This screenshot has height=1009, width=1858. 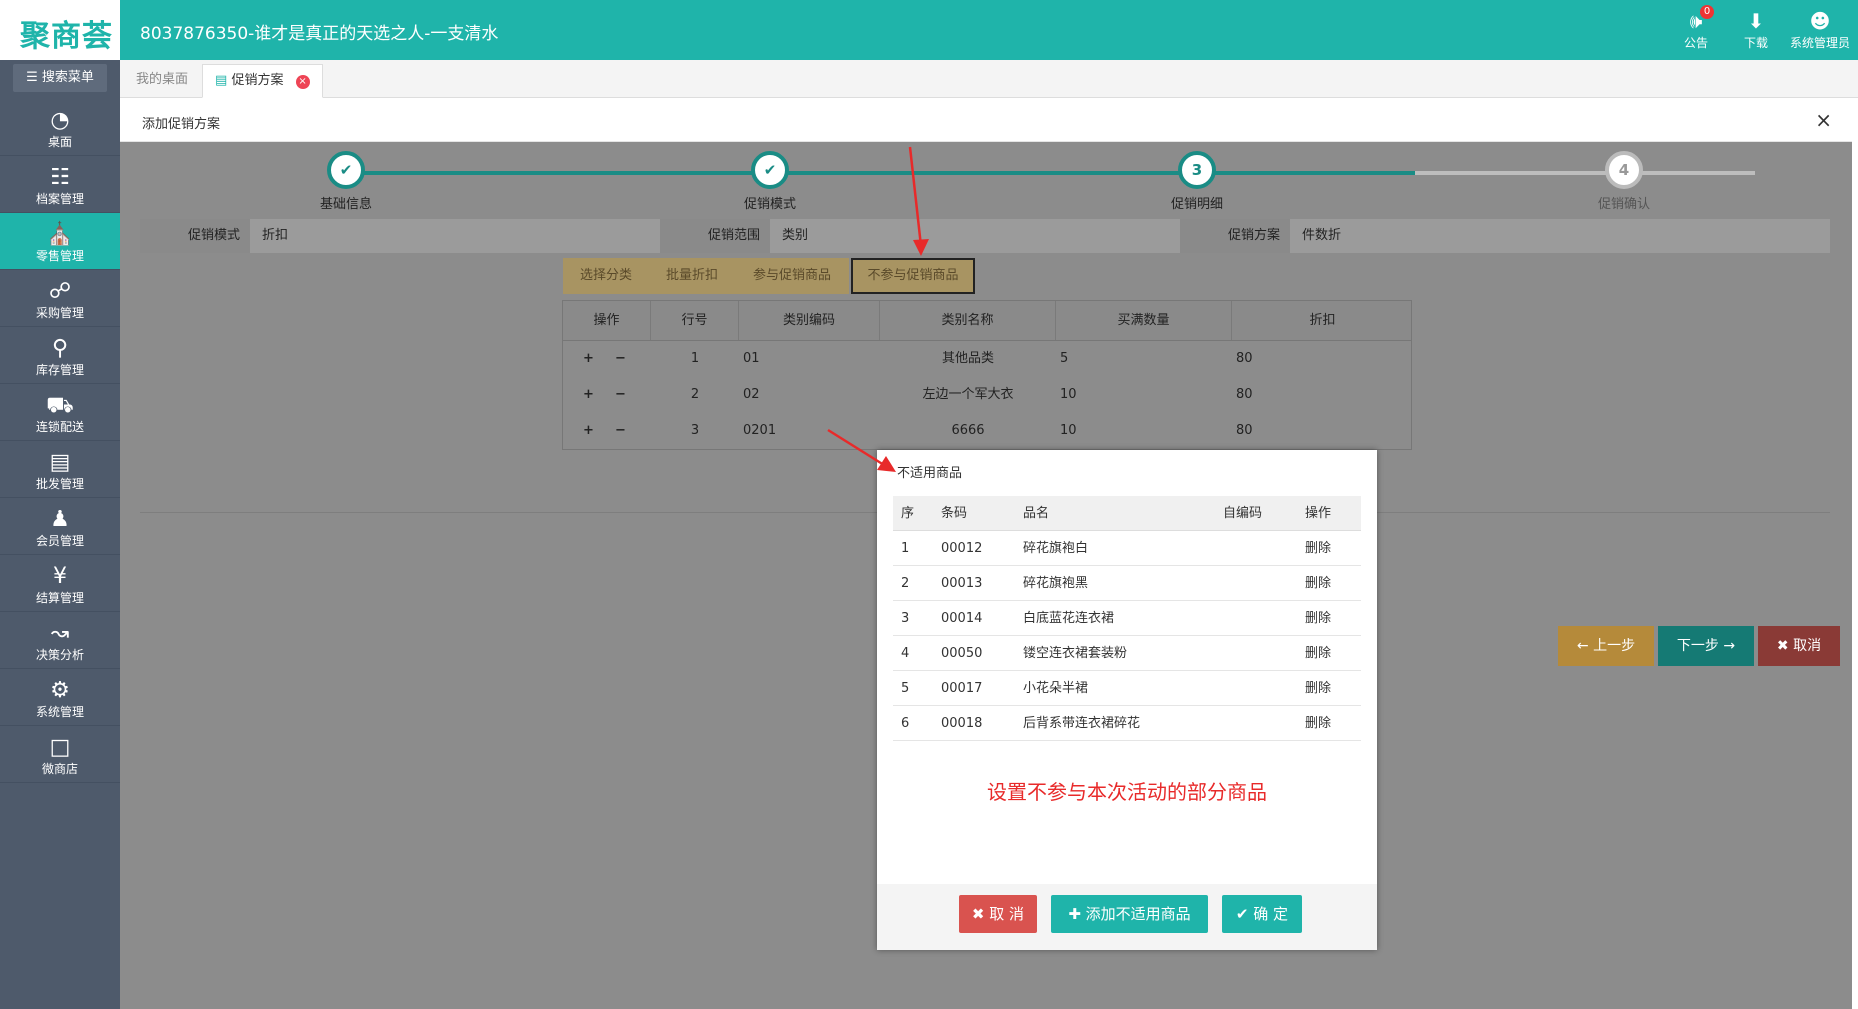 What do you see at coordinates (861, 450) in the screenshot?
I see `arrow-to-dialog` at bounding box center [861, 450].